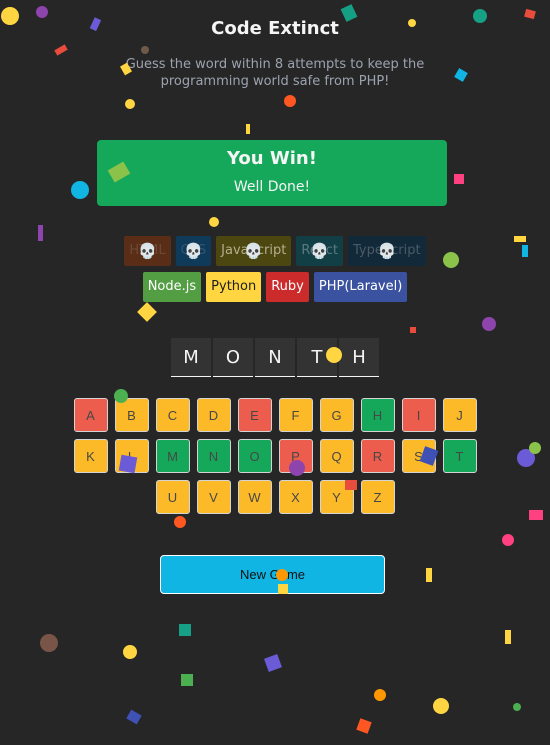  I want to click on language-chip: React 💀, so click(320, 251).